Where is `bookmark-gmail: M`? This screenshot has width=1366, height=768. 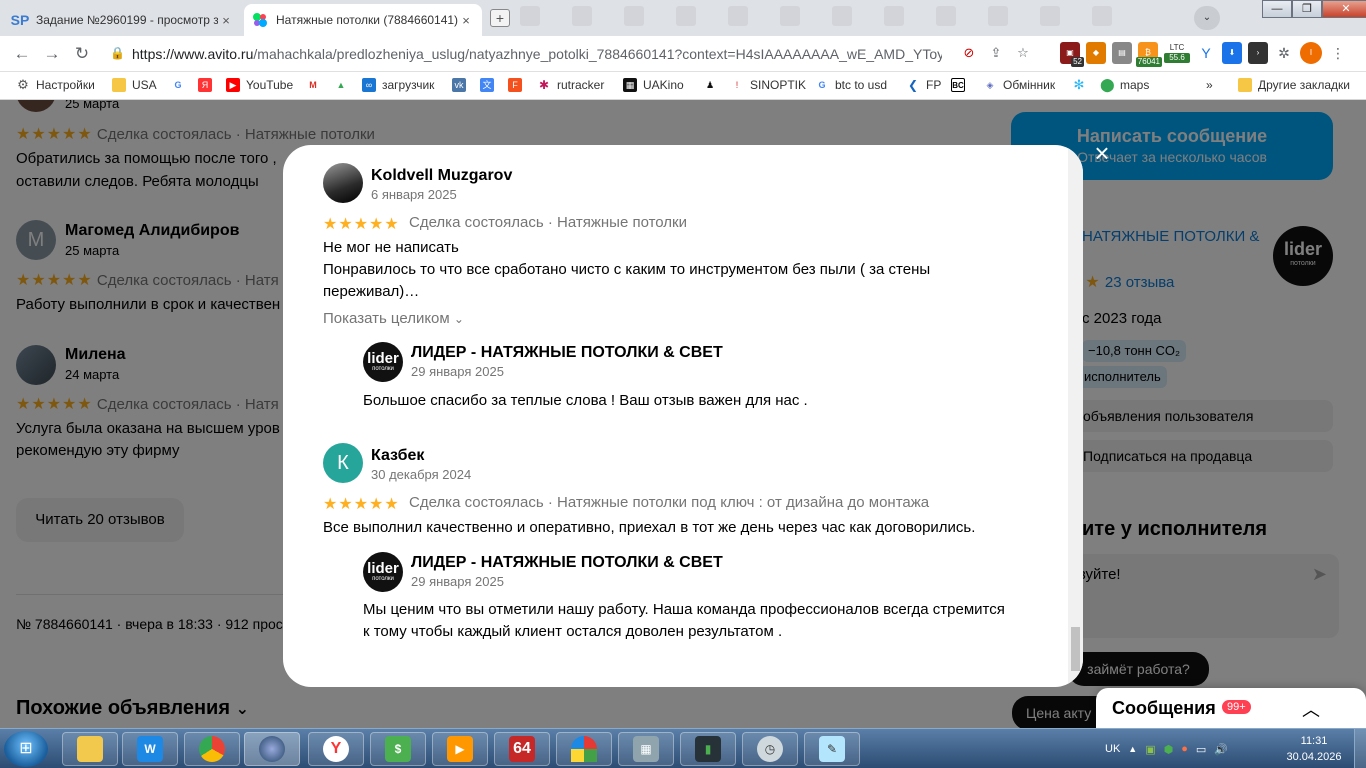
bookmark-gmail: M is located at coordinates (316, 85).